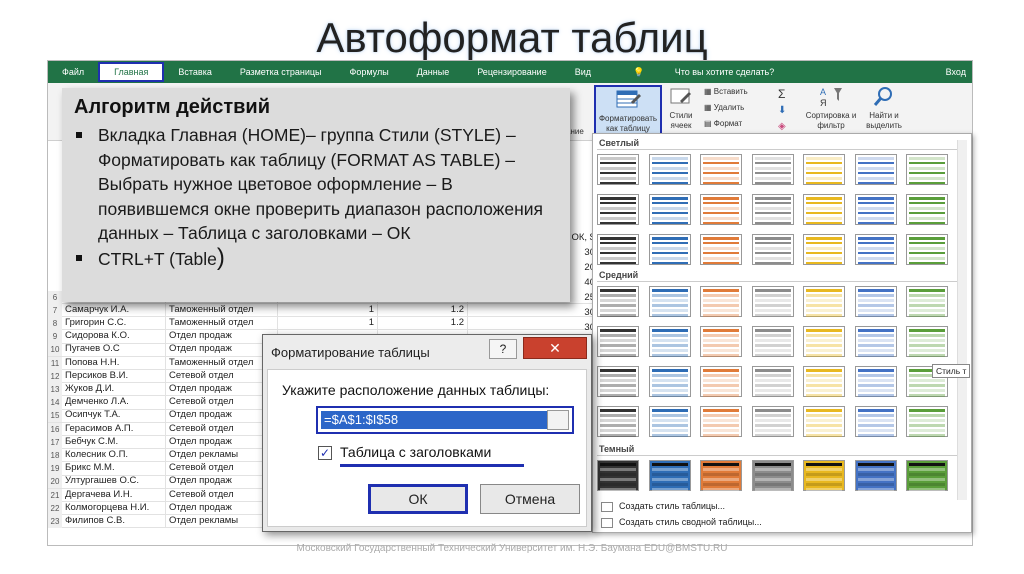 The width and height of the screenshot is (1024, 574). What do you see at coordinates (884, 108) in the screenshot?
I see `find-select-button: Найти и выделить` at bounding box center [884, 108].